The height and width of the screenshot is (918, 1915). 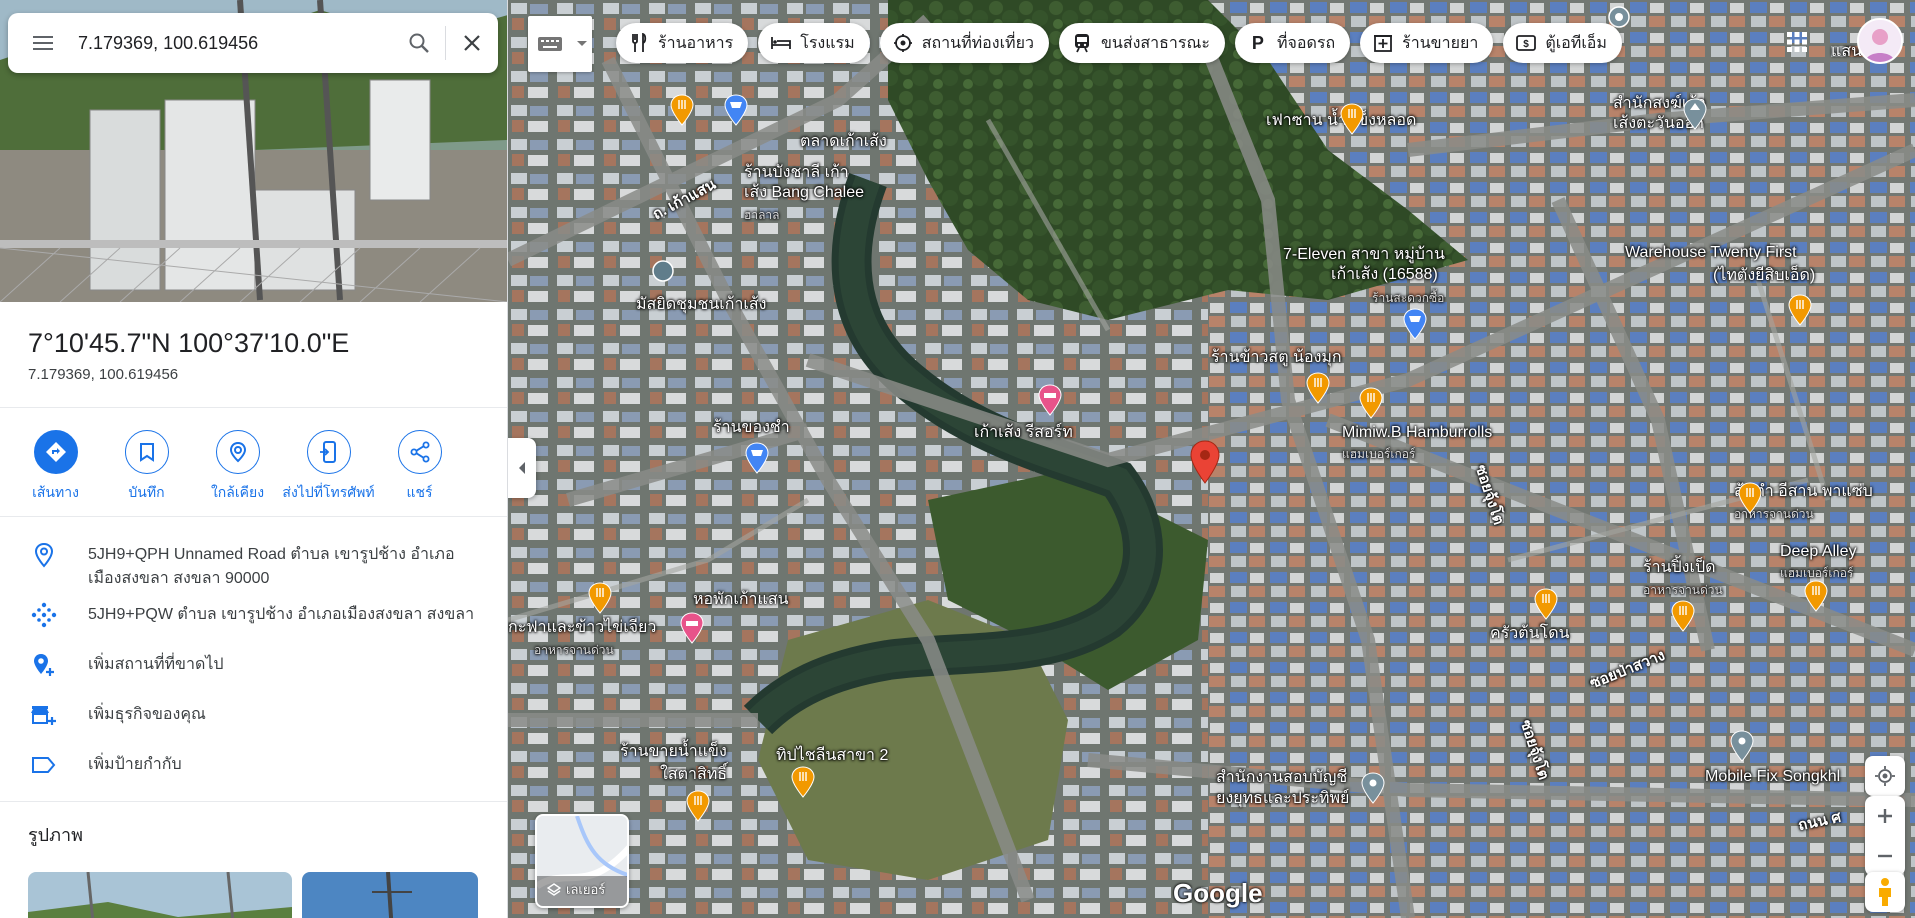 I want to click on dropped-location-pin-icon, so click(x=1205, y=462).